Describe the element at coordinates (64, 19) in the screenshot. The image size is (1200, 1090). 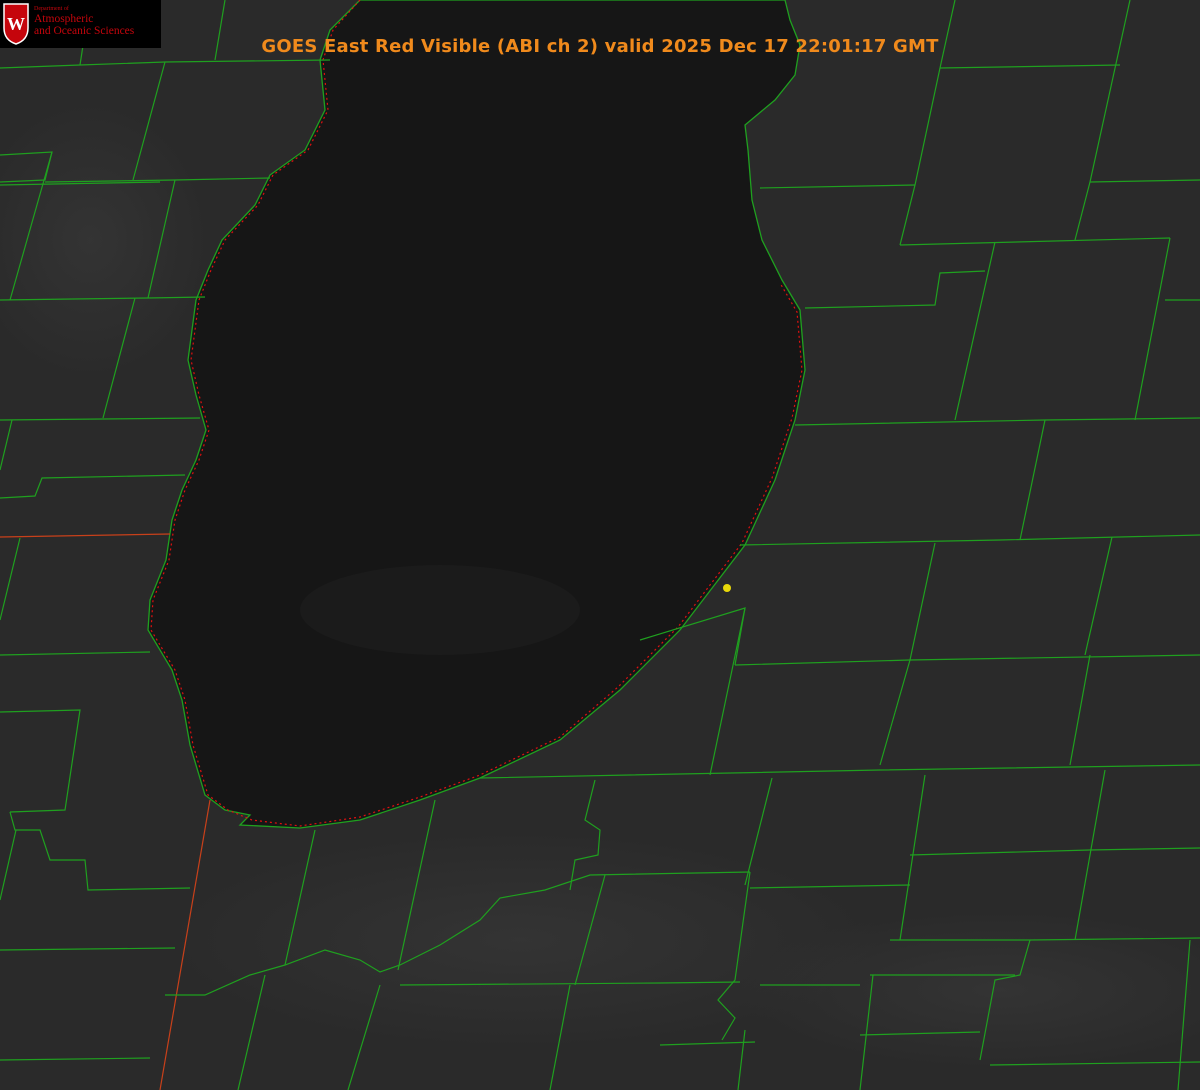
I see `logo-name-line1: Atmospheric` at that location.